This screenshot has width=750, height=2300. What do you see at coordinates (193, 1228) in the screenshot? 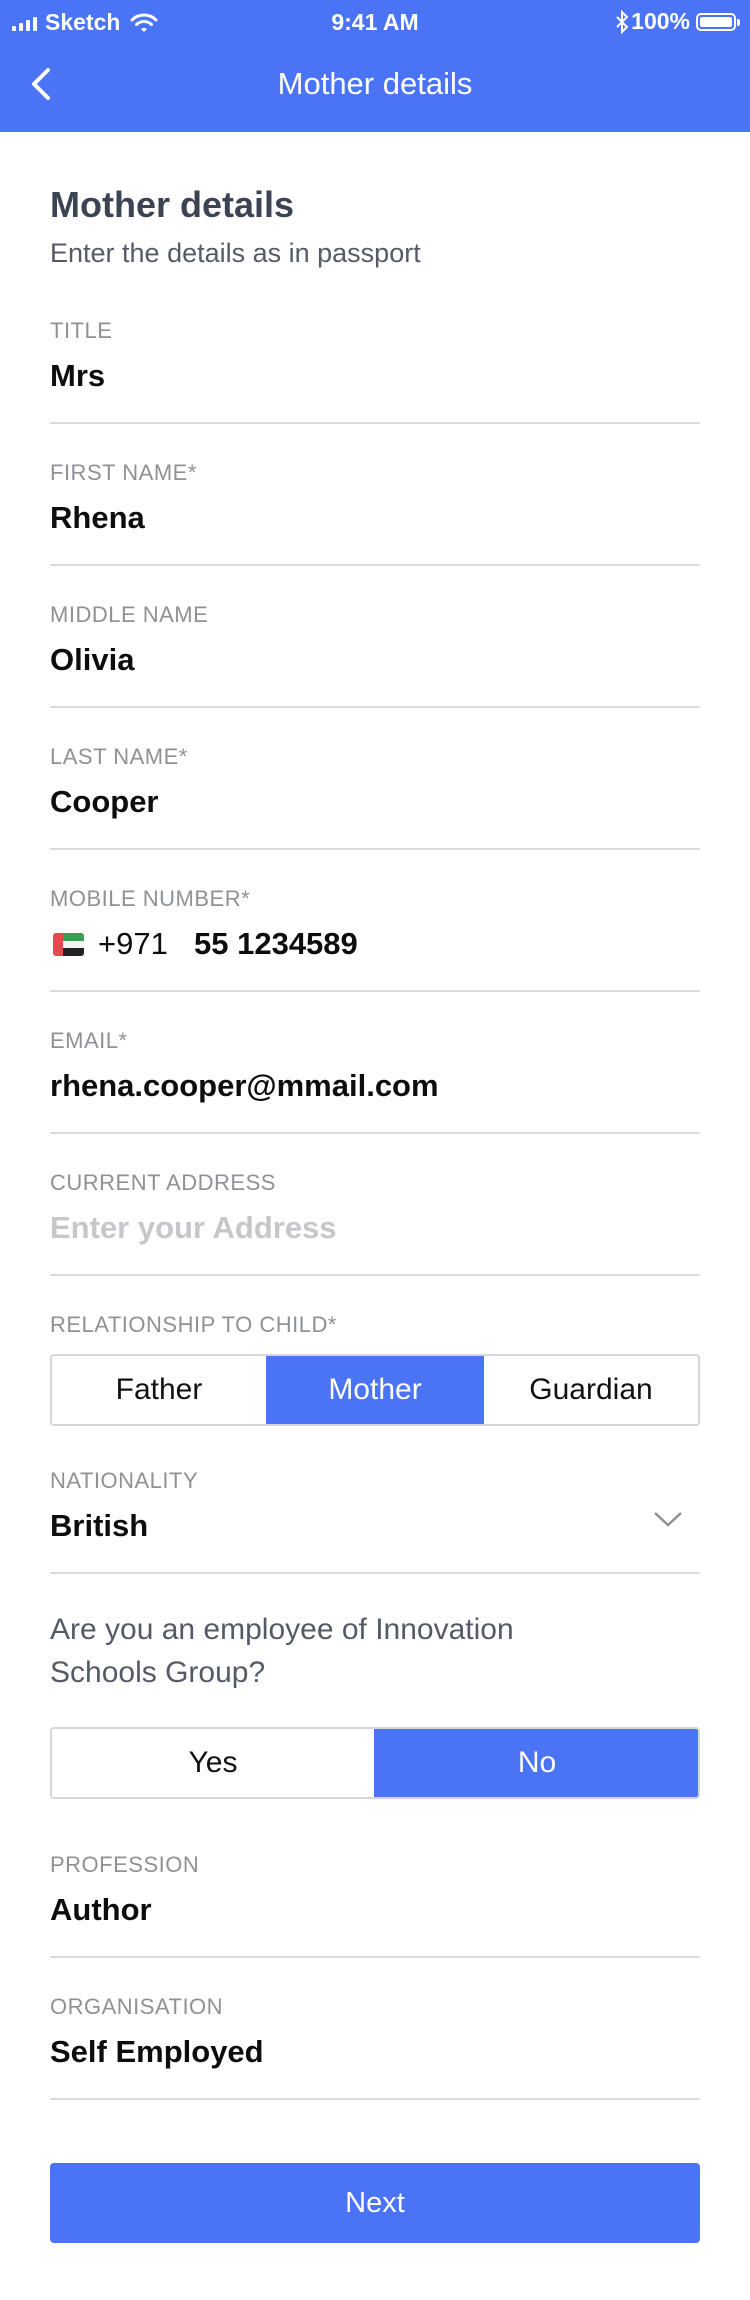
I see `address-input: Enter your Address` at bounding box center [193, 1228].